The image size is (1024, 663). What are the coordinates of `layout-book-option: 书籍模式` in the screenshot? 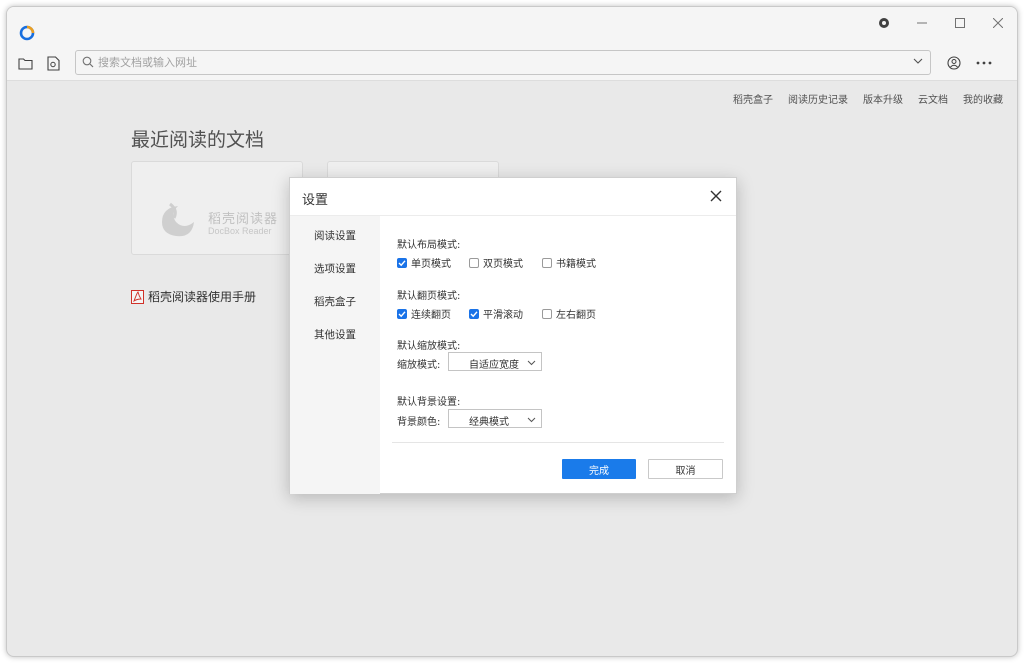 It's located at (569, 262).